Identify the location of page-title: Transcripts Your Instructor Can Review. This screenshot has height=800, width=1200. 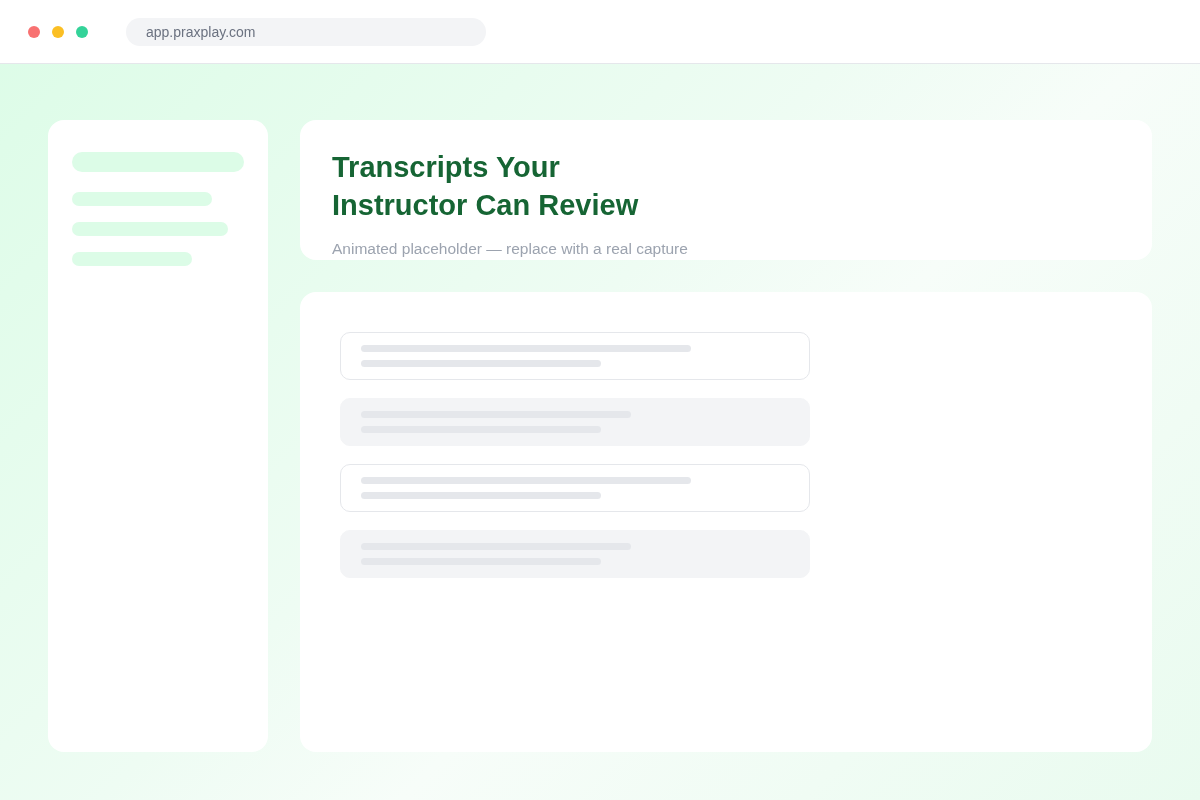
(485, 186).